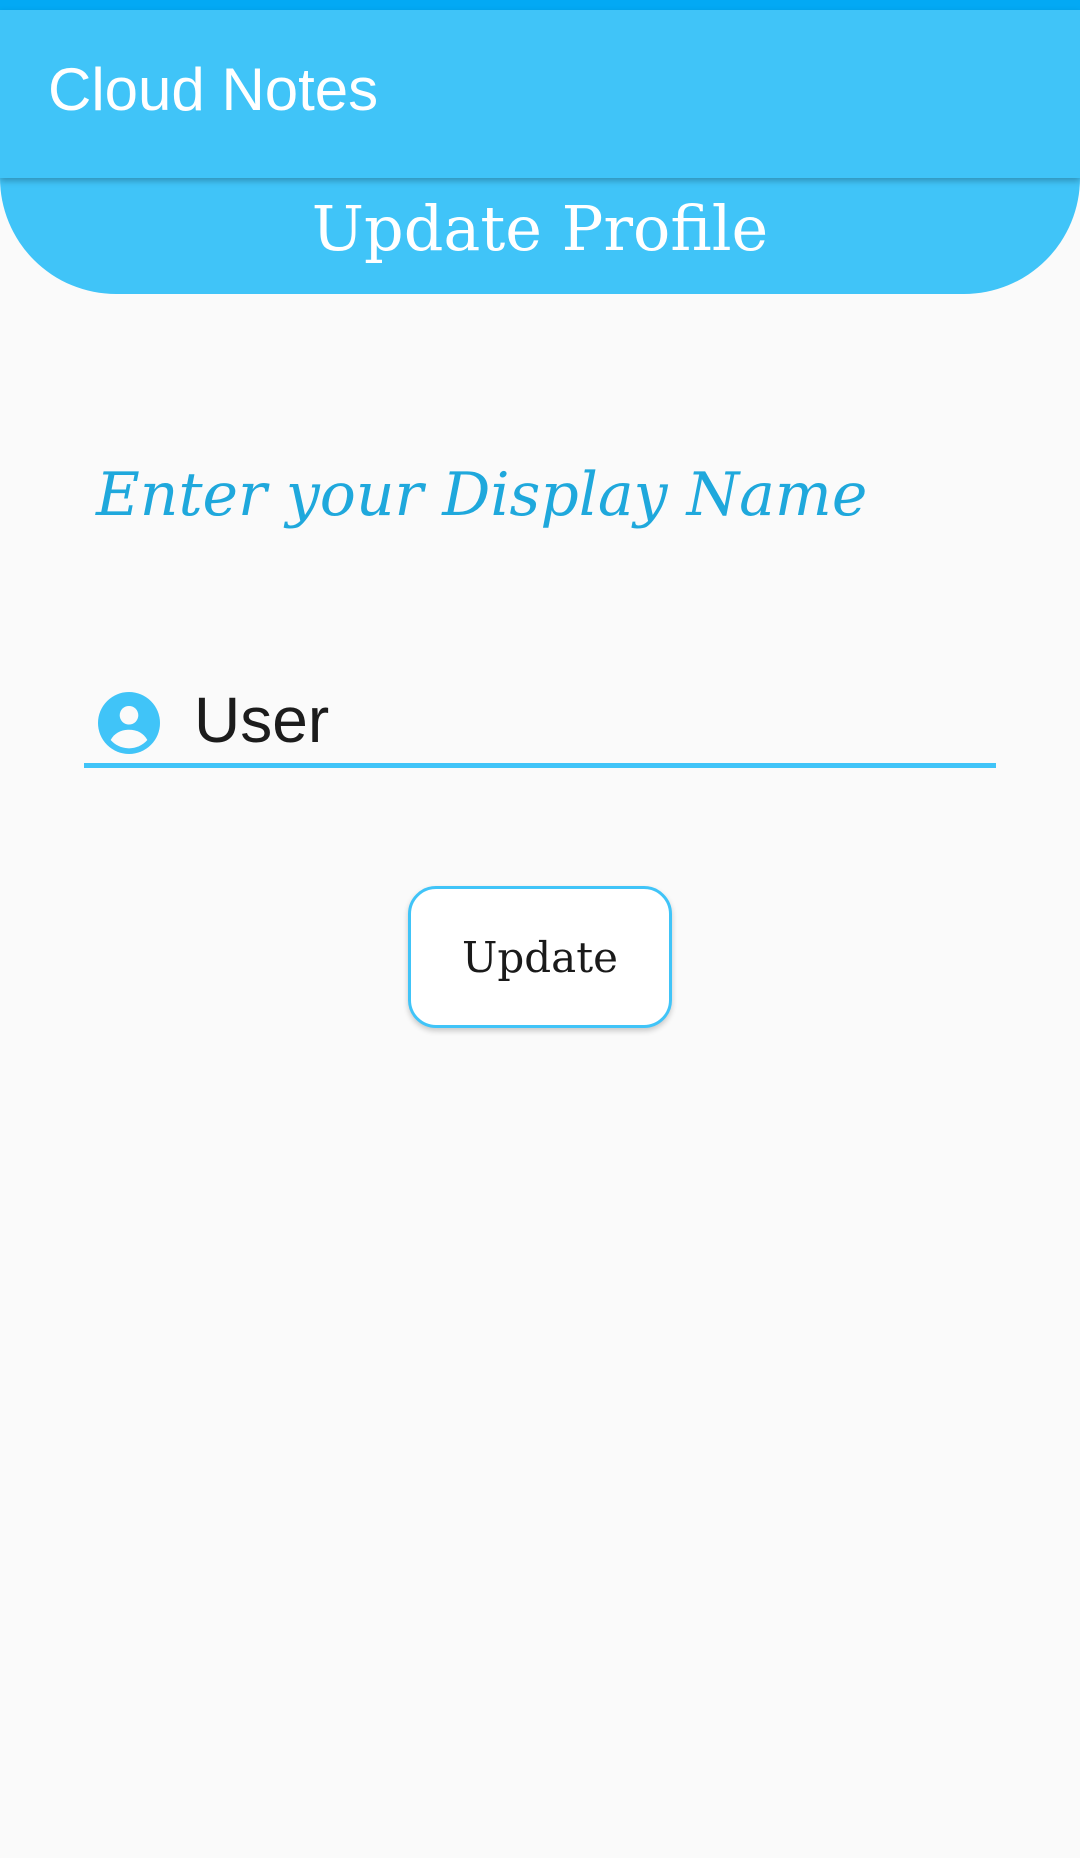 This screenshot has height=1858, width=1080. I want to click on header-banner: Update Profile, so click(540, 236).